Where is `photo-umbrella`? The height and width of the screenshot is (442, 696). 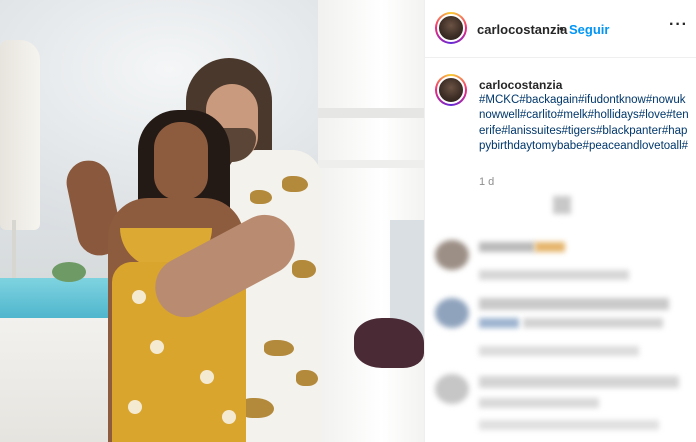
photo-umbrella is located at coordinates (20, 135).